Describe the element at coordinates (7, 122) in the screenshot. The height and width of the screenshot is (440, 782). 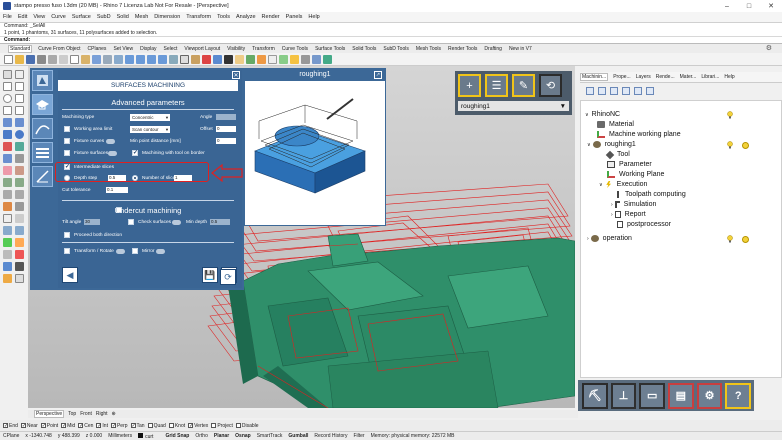
I see `surface-icon` at that location.